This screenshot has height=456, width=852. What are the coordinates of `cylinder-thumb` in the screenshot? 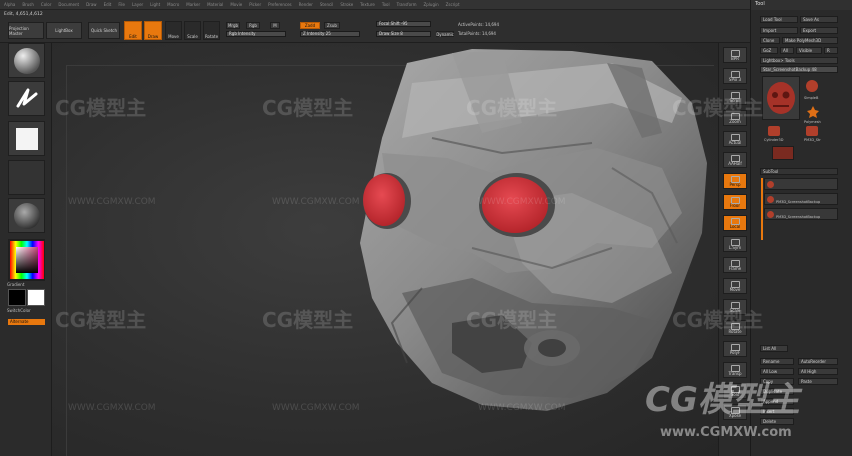 It's located at (774, 131).